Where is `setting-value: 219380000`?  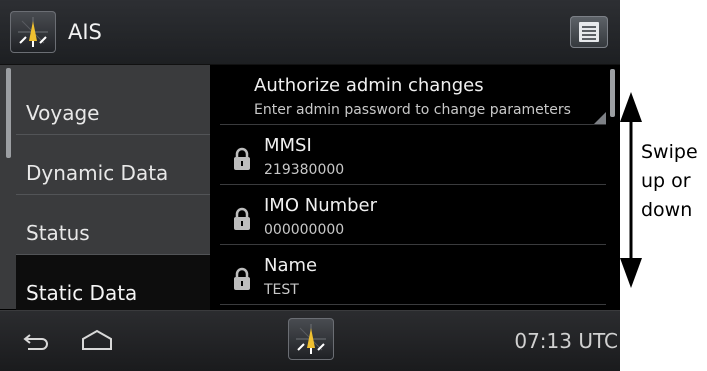 setting-value: 219380000 is located at coordinates (304, 170).